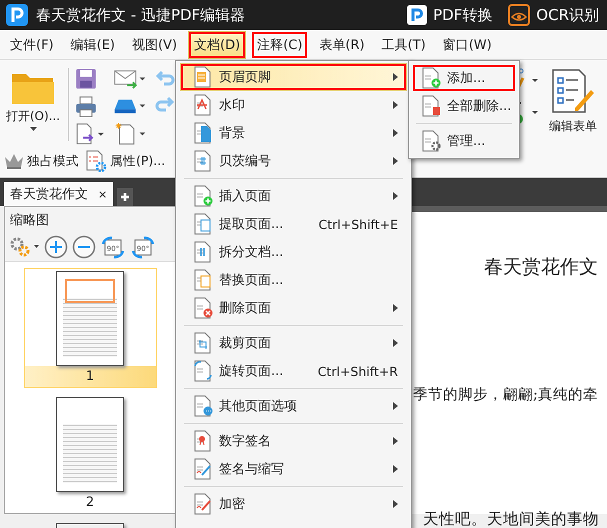 The height and width of the screenshot is (528, 607). Describe the element at coordinates (90, 503) in the screenshot. I see `page-number: 2` at that location.